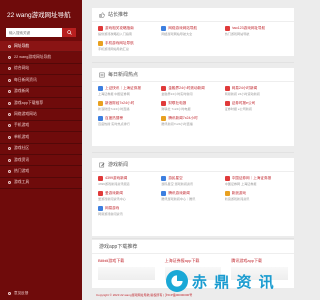 The height and width of the screenshot is (300, 320). Describe the element at coordinates (29, 102) in the screenshot. I see `sidebar-item-label: 游戏app下载推荐` at that location.